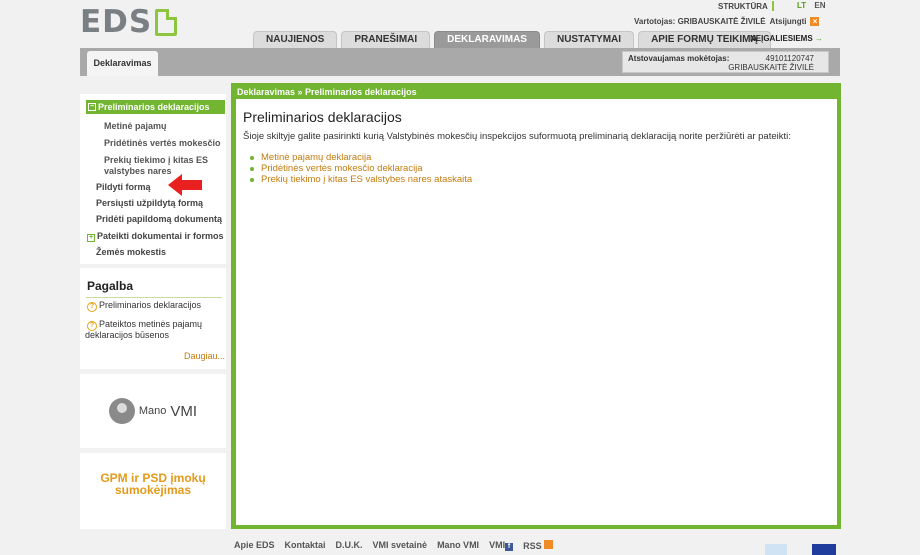  What do you see at coordinates (131, 252) in the screenshot?
I see `sidebar-item-zemes: Žemės mokestis` at bounding box center [131, 252].